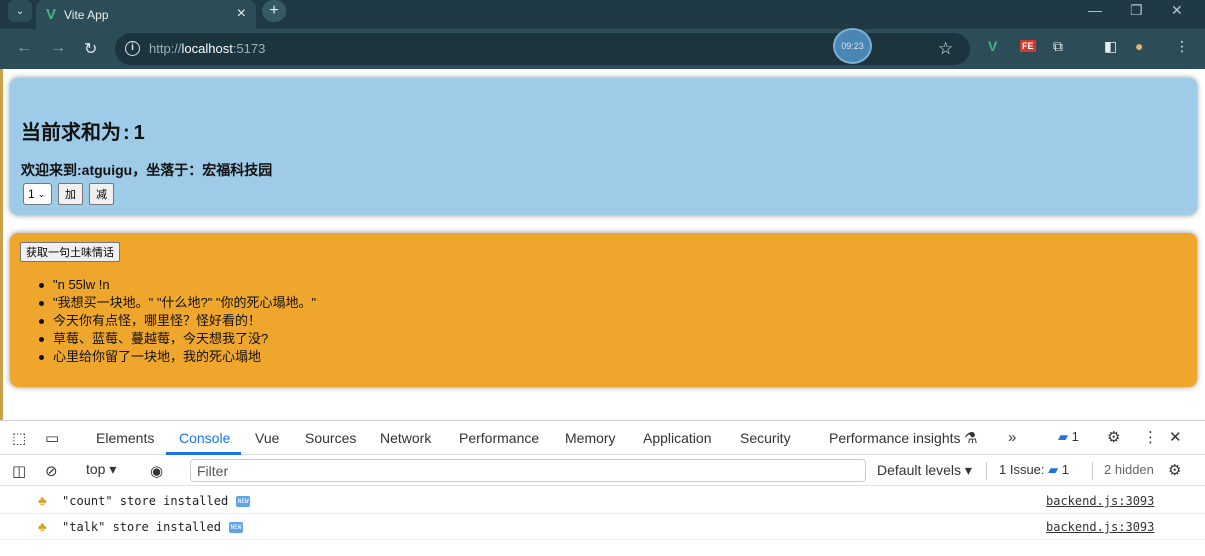 The width and height of the screenshot is (1205, 556). What do you see at coordinates (241, 14) in the screenshot?
I see `close-tab-icon: ×` at bounding box center [241, 14].